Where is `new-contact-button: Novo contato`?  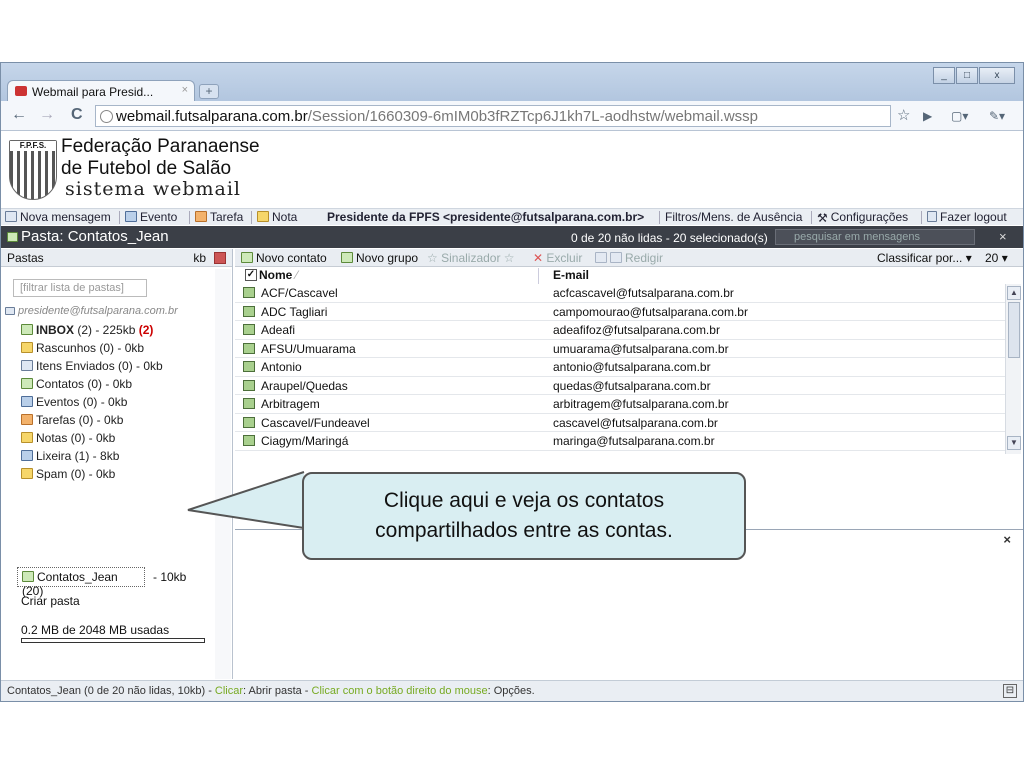
new-contact-button: Novo contato is located at coordinates (284, 258).